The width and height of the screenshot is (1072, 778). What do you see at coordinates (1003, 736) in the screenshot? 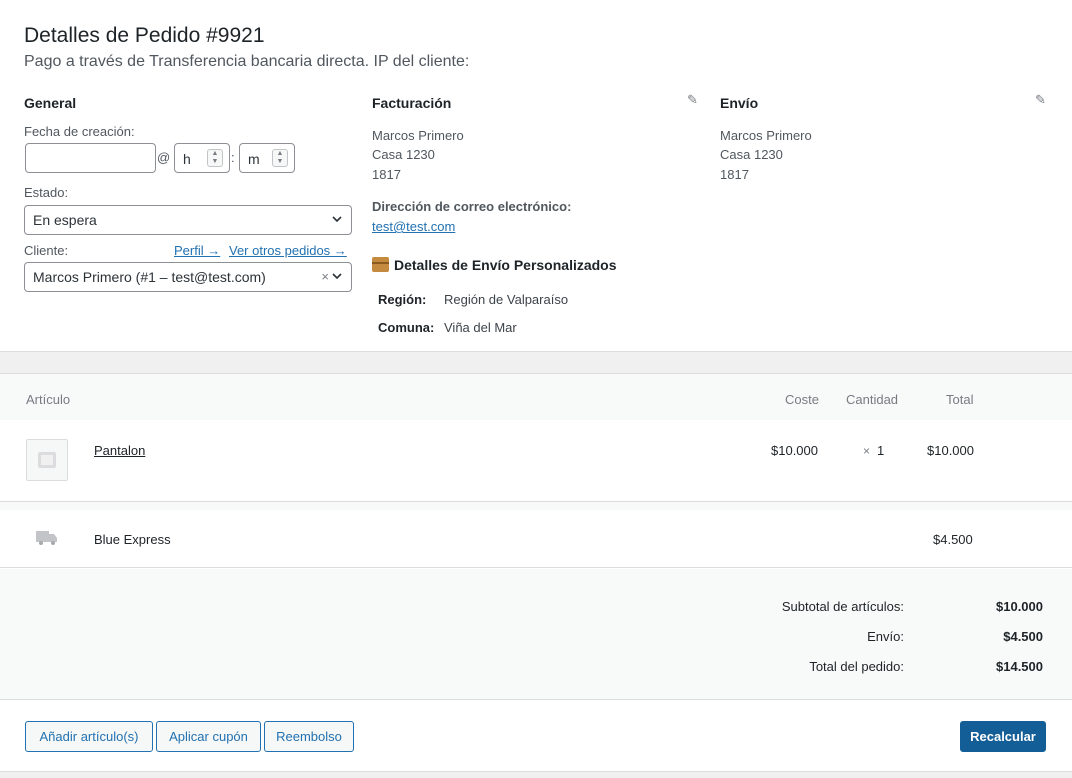
I see `recalculate-button: Recalcular` at bounding box center [1003, 736].